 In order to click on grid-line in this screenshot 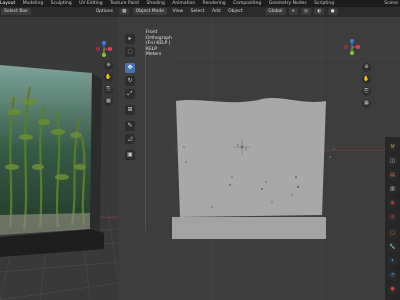, I will do `click(145, 131)`.